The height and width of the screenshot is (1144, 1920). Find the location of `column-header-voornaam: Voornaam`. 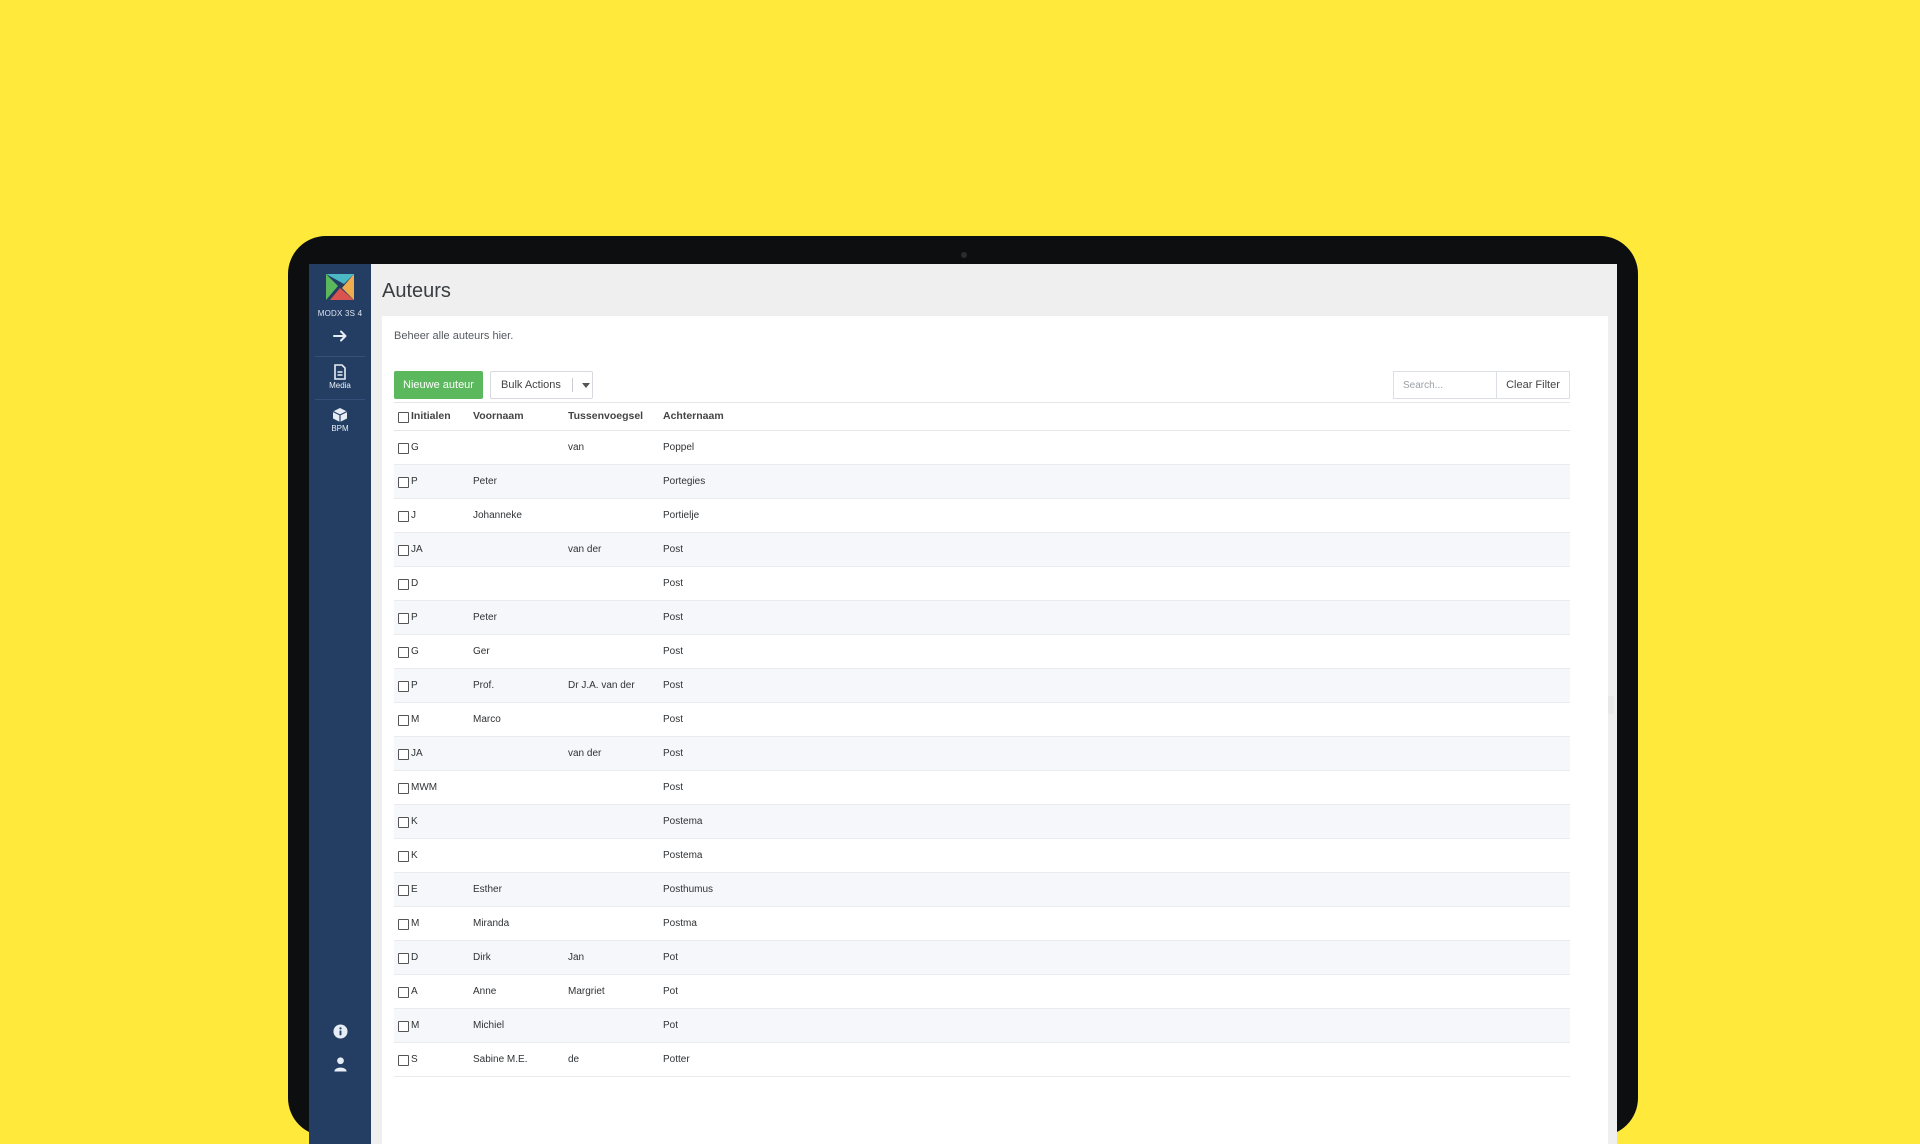

column-header-voornaam: Voornaam is located at coordinates (498, 416).